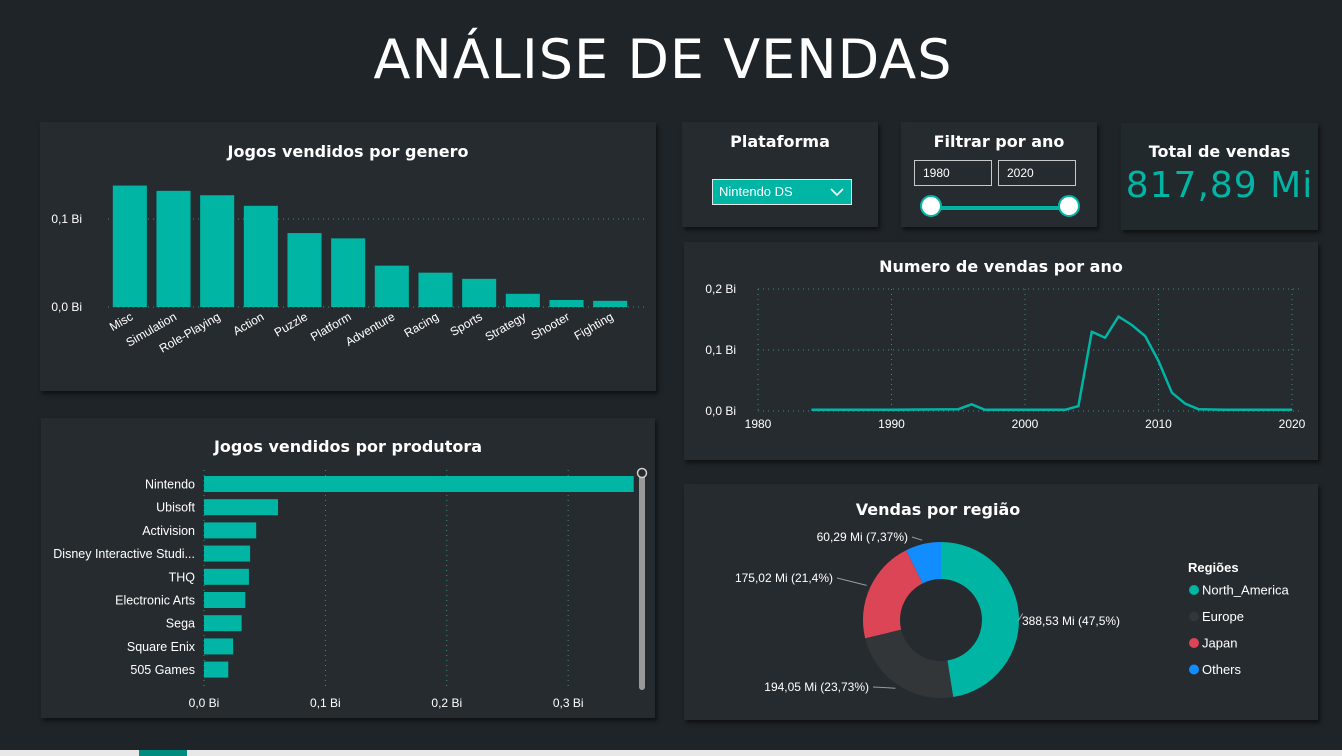 The width and height of the screenshot is (1342, 756). What do you see at coordinates (1213, 567) in the screenshot?
I see `region-legend-title: Regiões` at bounding box center [1213, 567].